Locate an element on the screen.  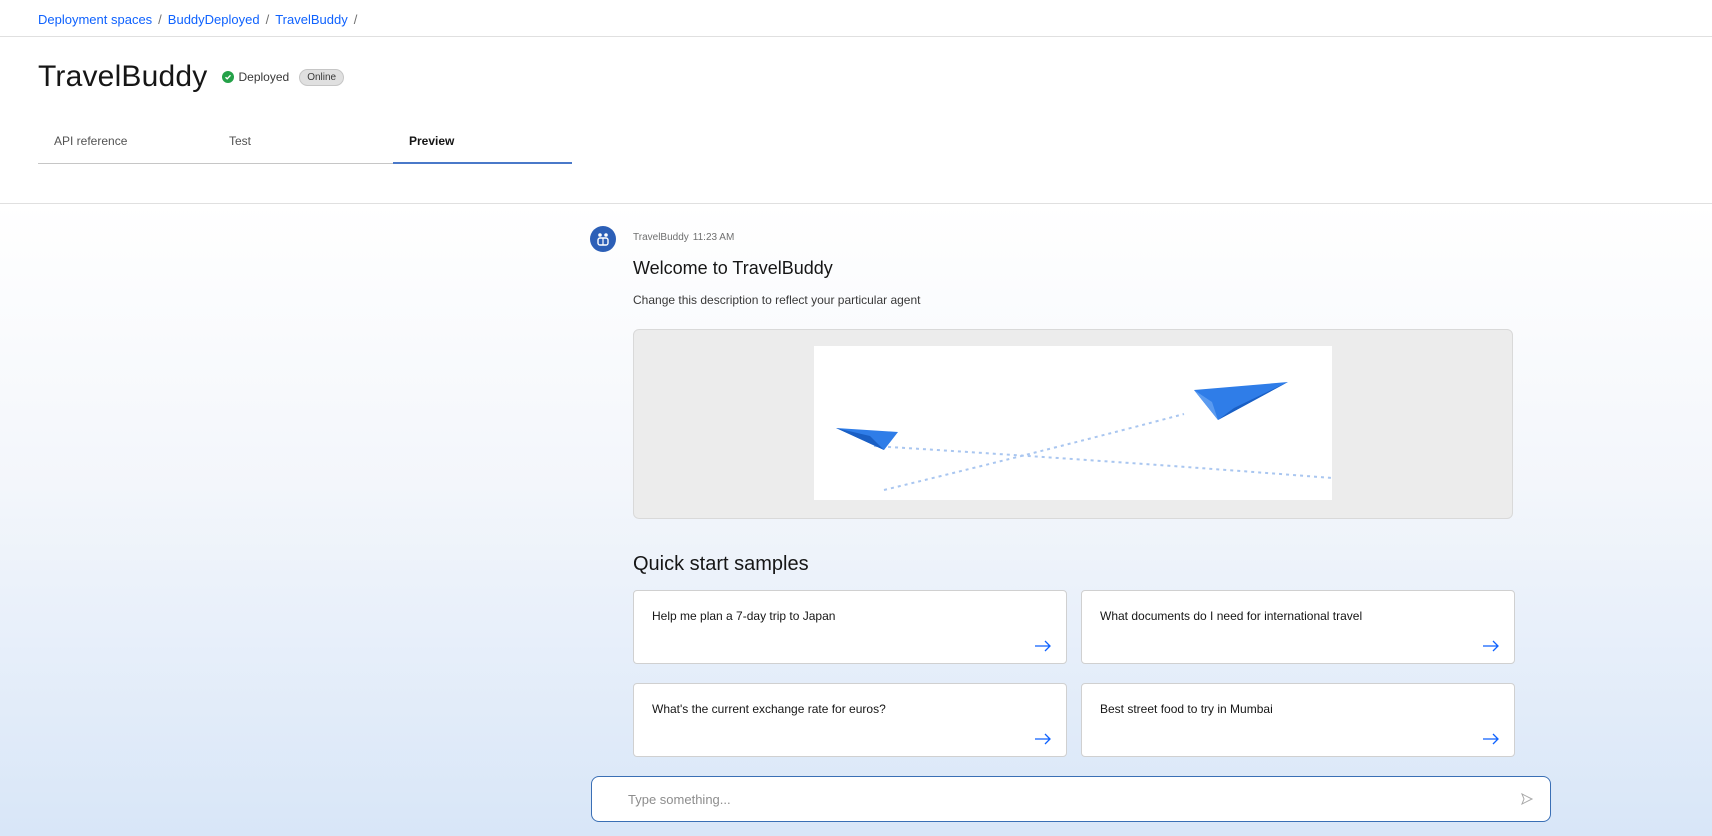
tab-api-reference: API reference is located at coordinates (125, 146).